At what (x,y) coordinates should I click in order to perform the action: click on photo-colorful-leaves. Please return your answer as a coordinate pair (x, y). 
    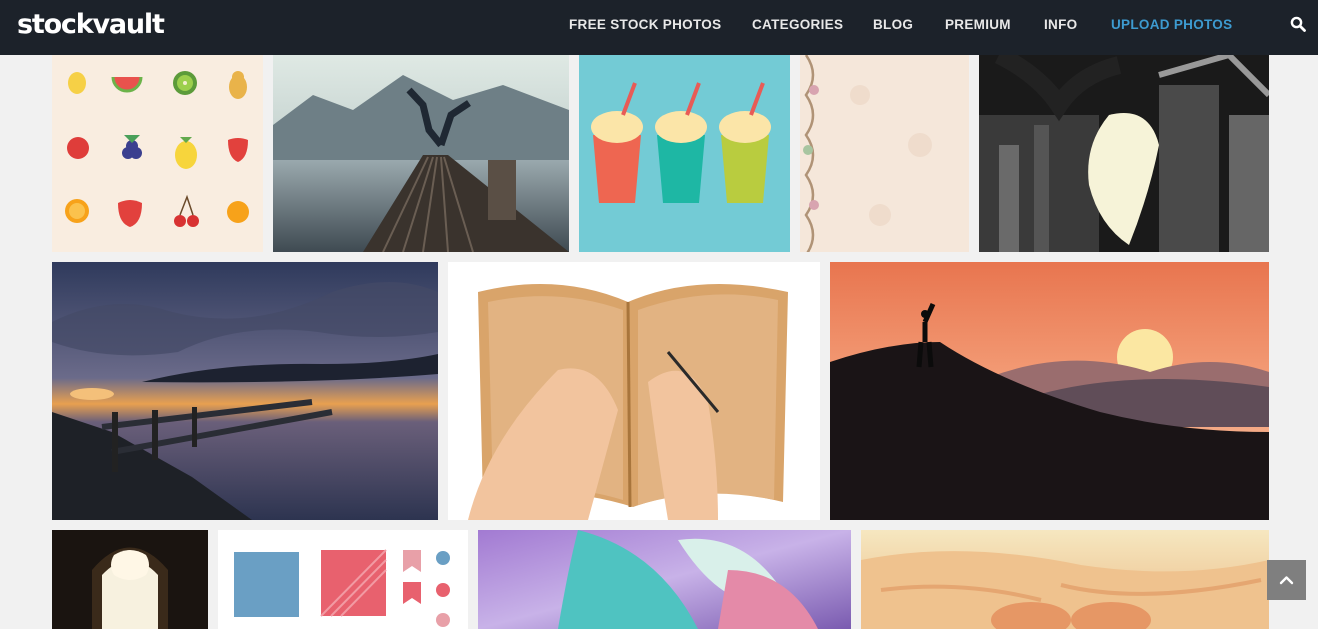
    Looking at the image, I should click on (664, 579).